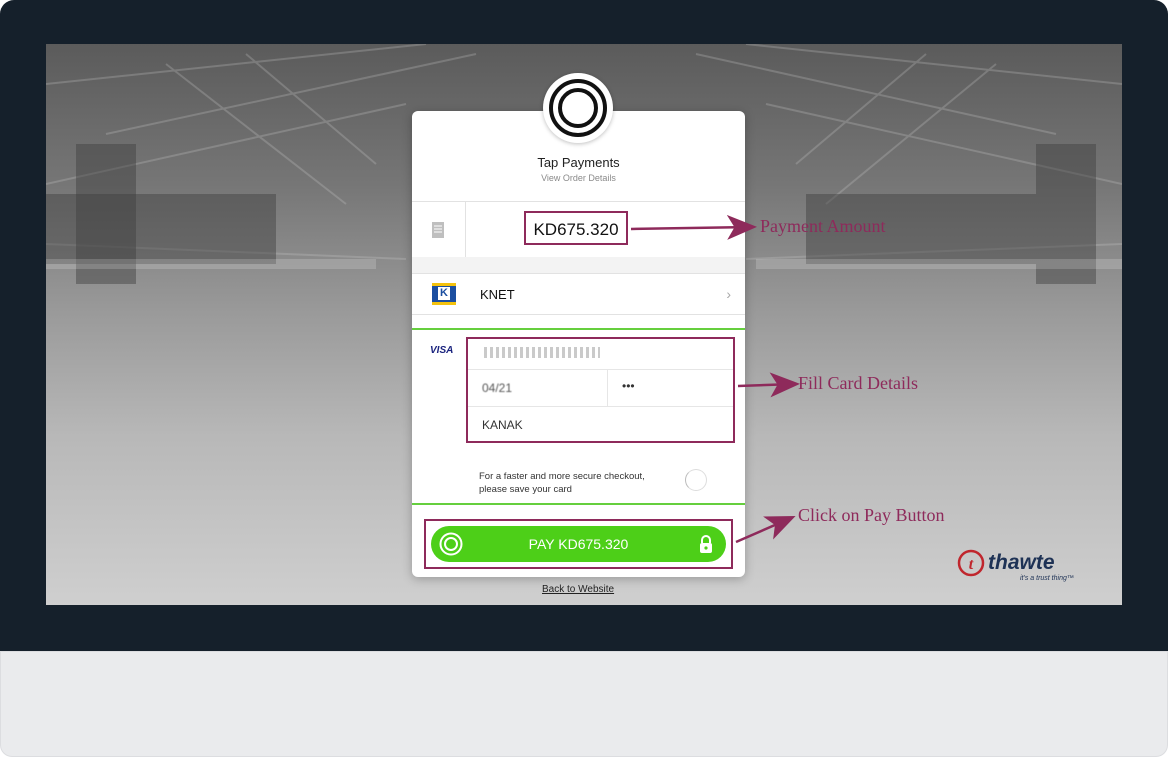  What do you see at coordinates (858, 383) in the screenshot?
I see `fill-card-annotation: Fill Card Details` at bounding box center [858, 383].